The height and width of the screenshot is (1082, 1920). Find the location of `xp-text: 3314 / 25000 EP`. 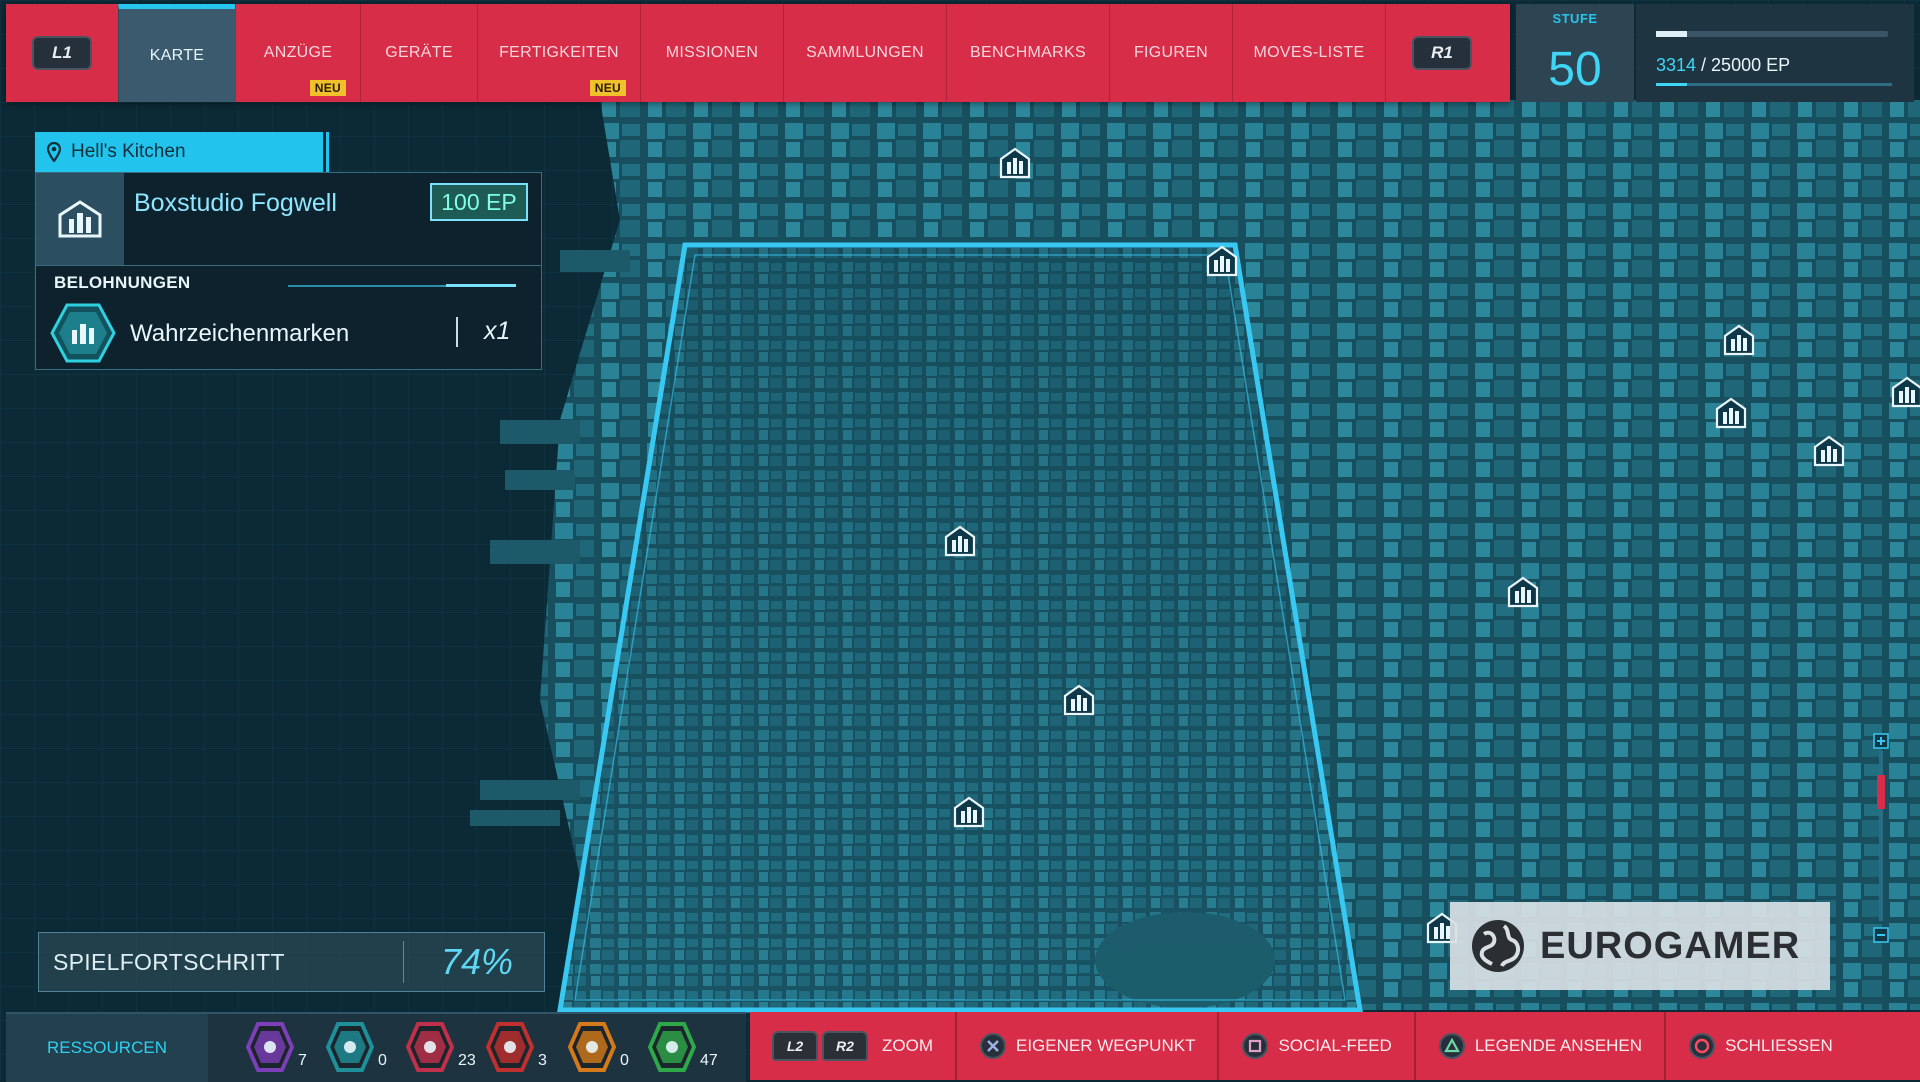

xp-text: 3314 / 25000 EP is located at coordinates (1723, 65).